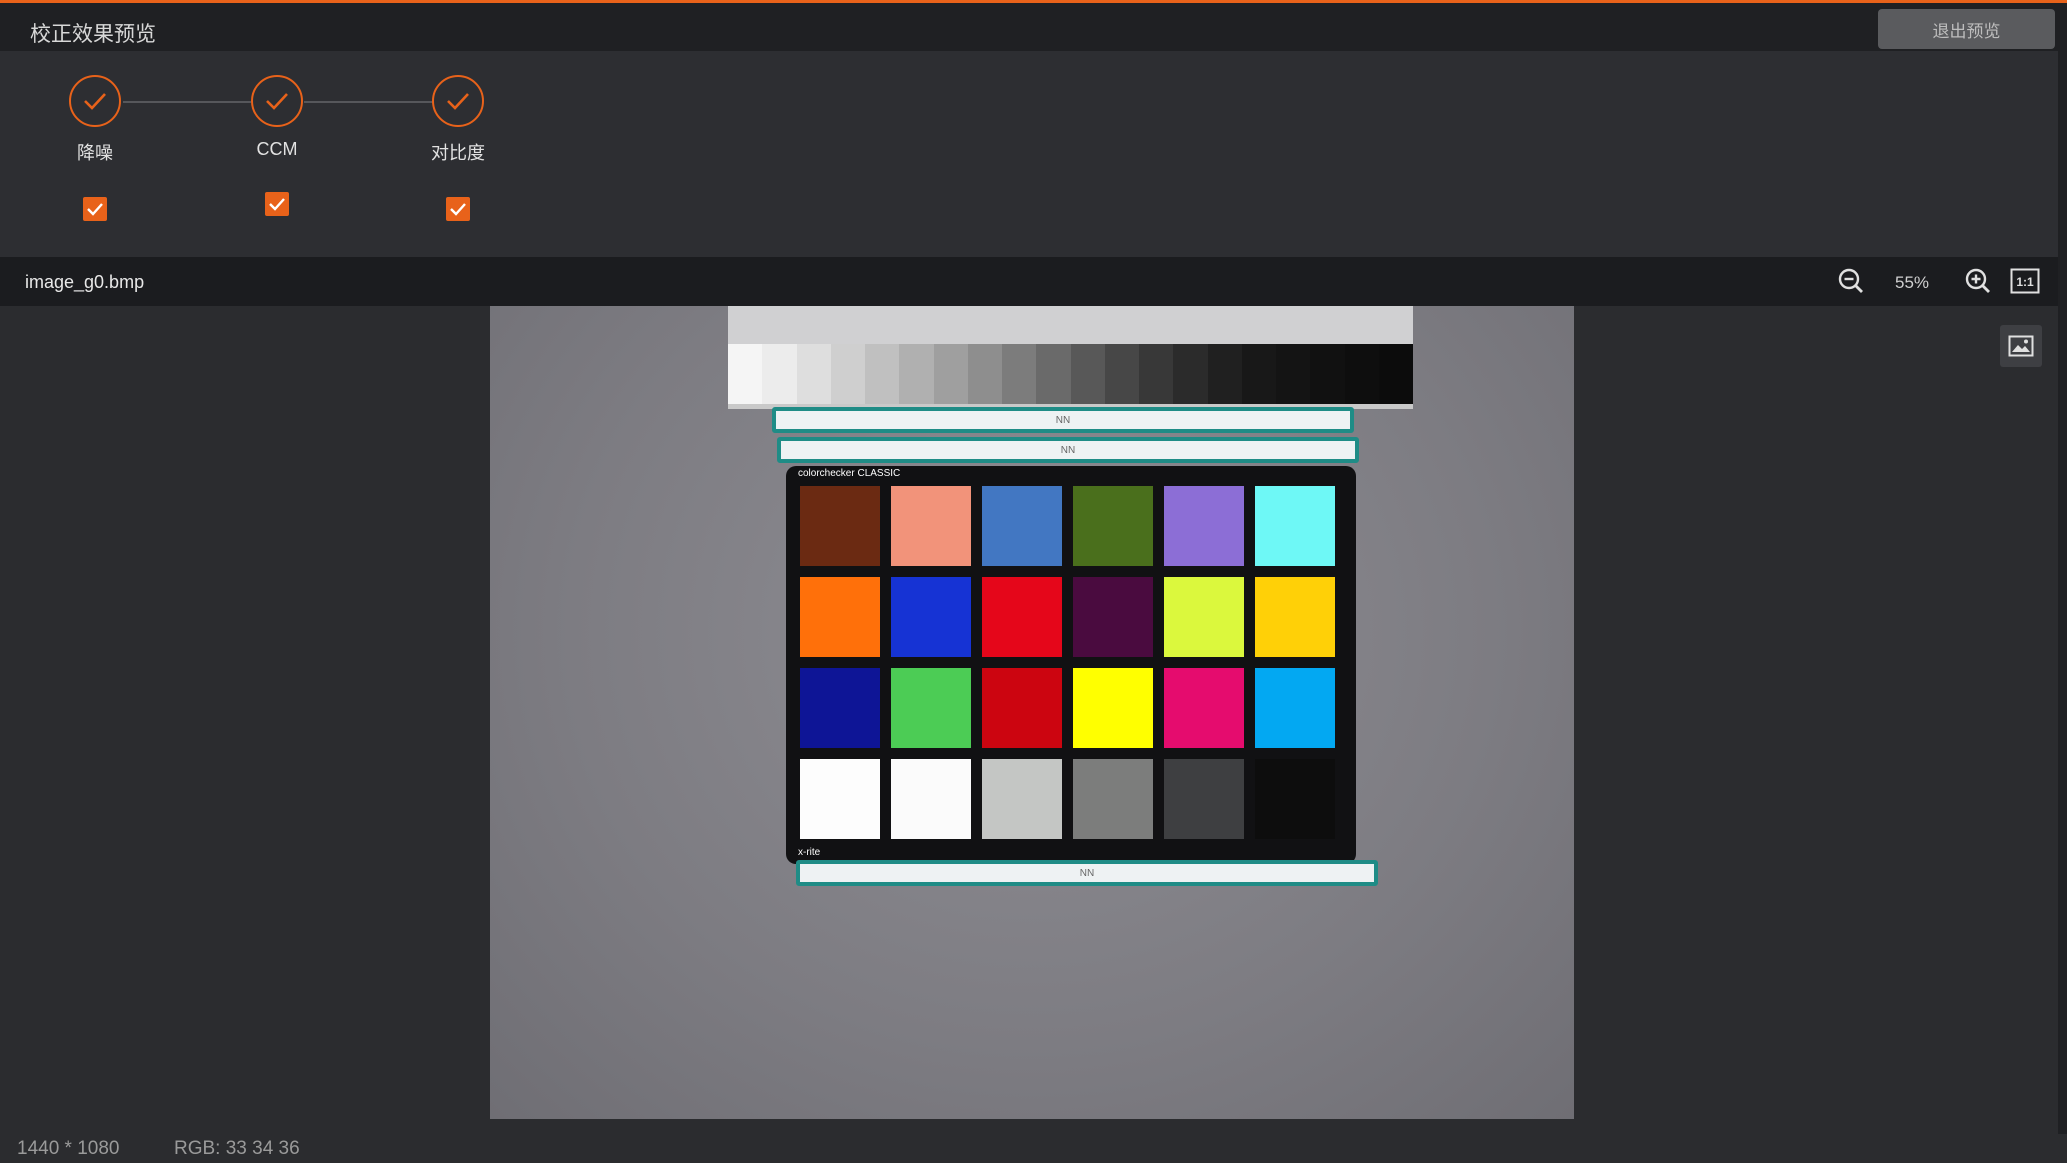 This screenshot has height=1163, width=2067. What do you see at coordinates (1851, 281) in the screenshot?
I see `zoom-out-icon` at bounding box center [1851, 281].